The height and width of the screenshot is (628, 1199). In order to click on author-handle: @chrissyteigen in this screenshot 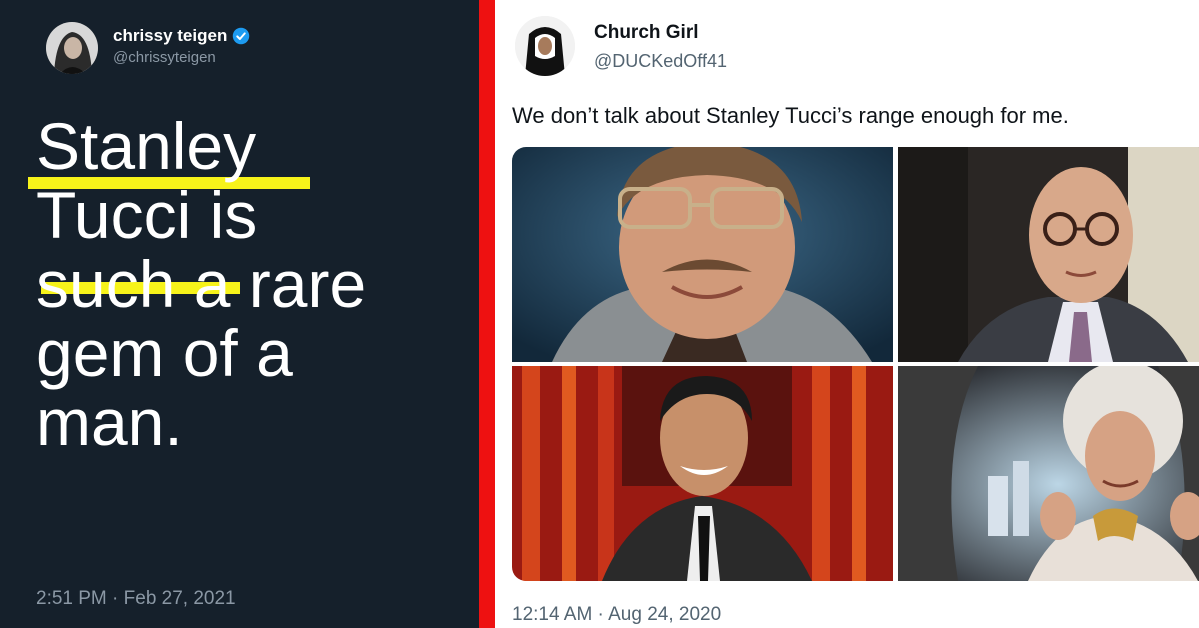, I will do `click(164, 57)`.